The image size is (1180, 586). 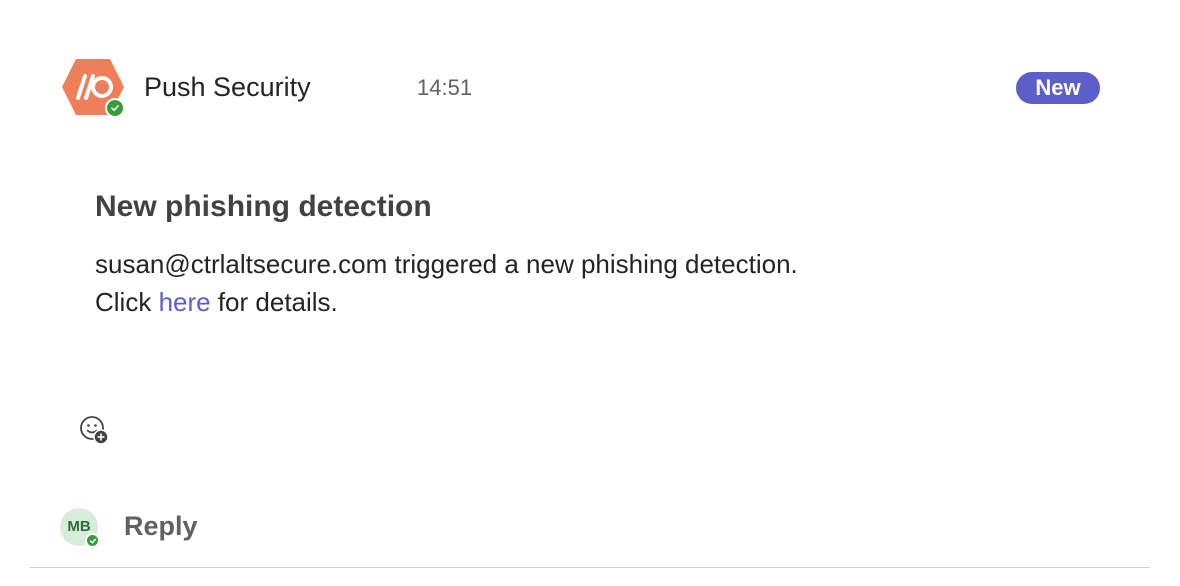 I want to click on divider, so click(x=590, y=567).